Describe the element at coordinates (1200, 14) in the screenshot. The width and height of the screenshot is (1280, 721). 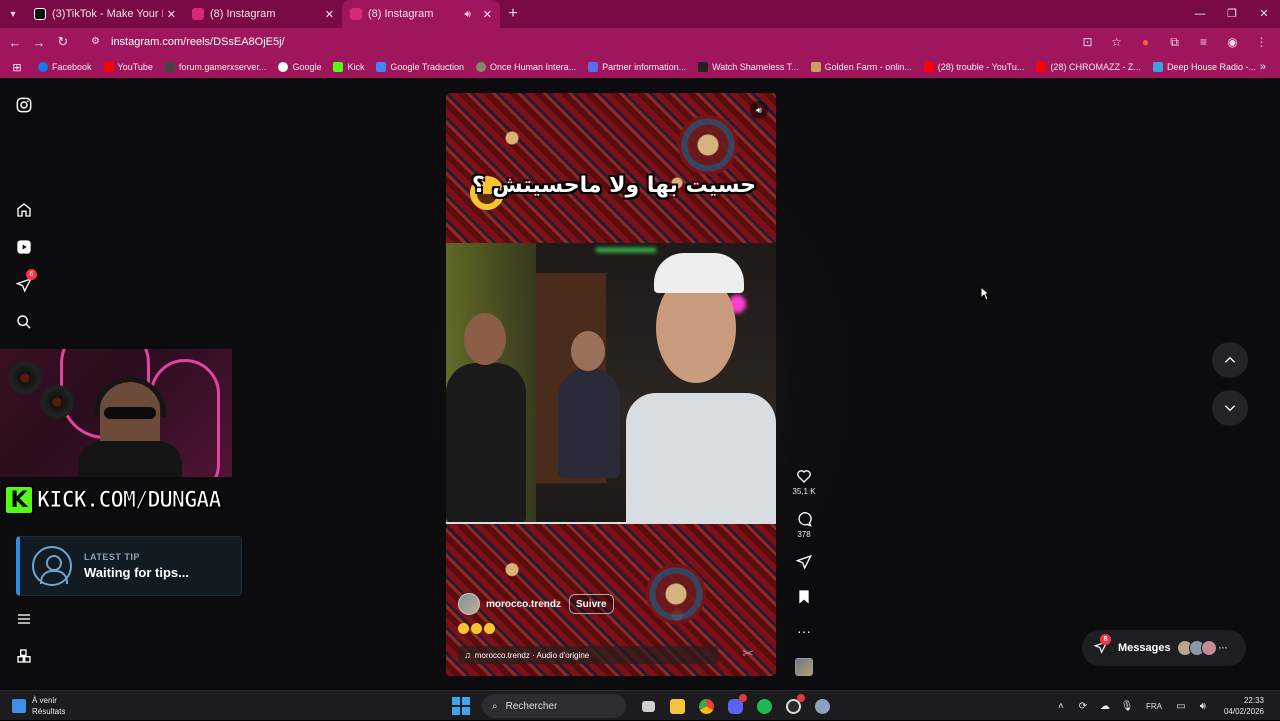
I see `minimize-icon: —` at that location.